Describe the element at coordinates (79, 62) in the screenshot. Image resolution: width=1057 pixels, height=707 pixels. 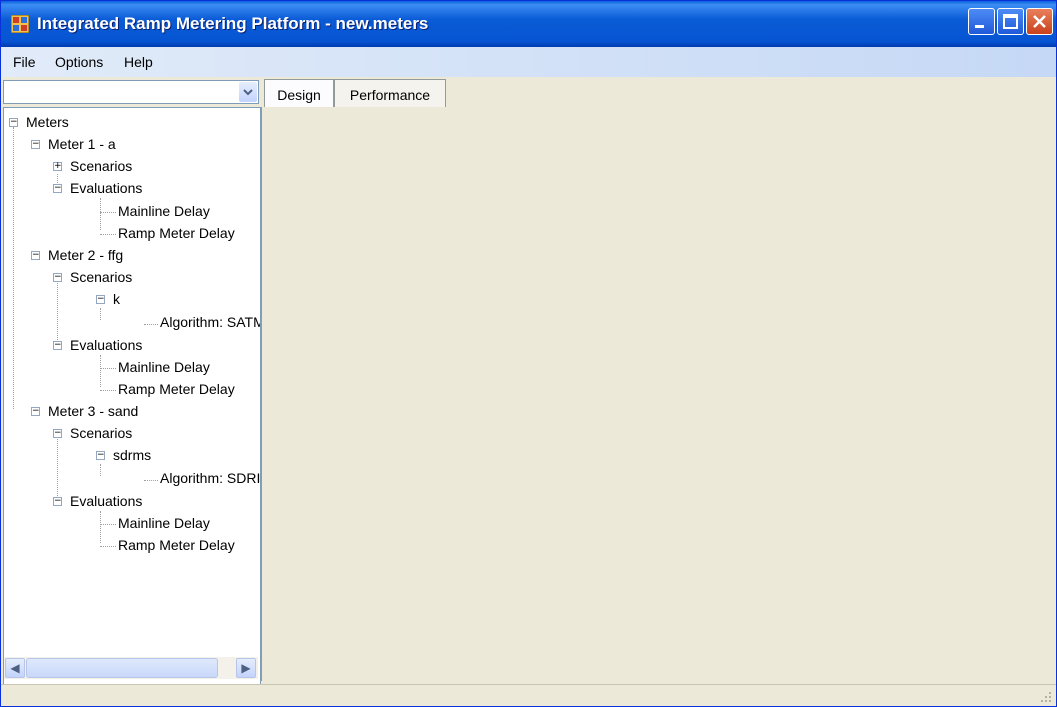
I see `menu-options: Options` at that location.